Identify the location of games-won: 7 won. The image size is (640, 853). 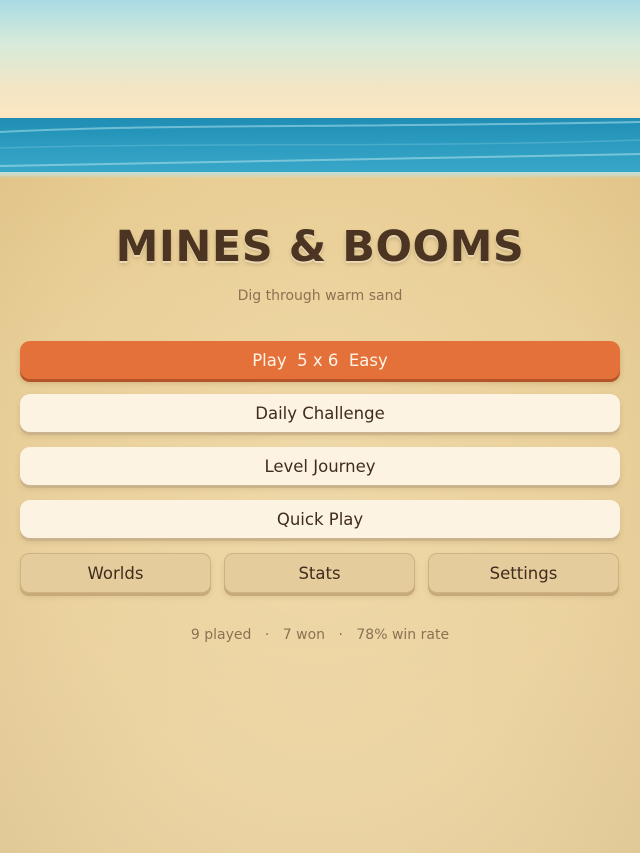
(304, 635).